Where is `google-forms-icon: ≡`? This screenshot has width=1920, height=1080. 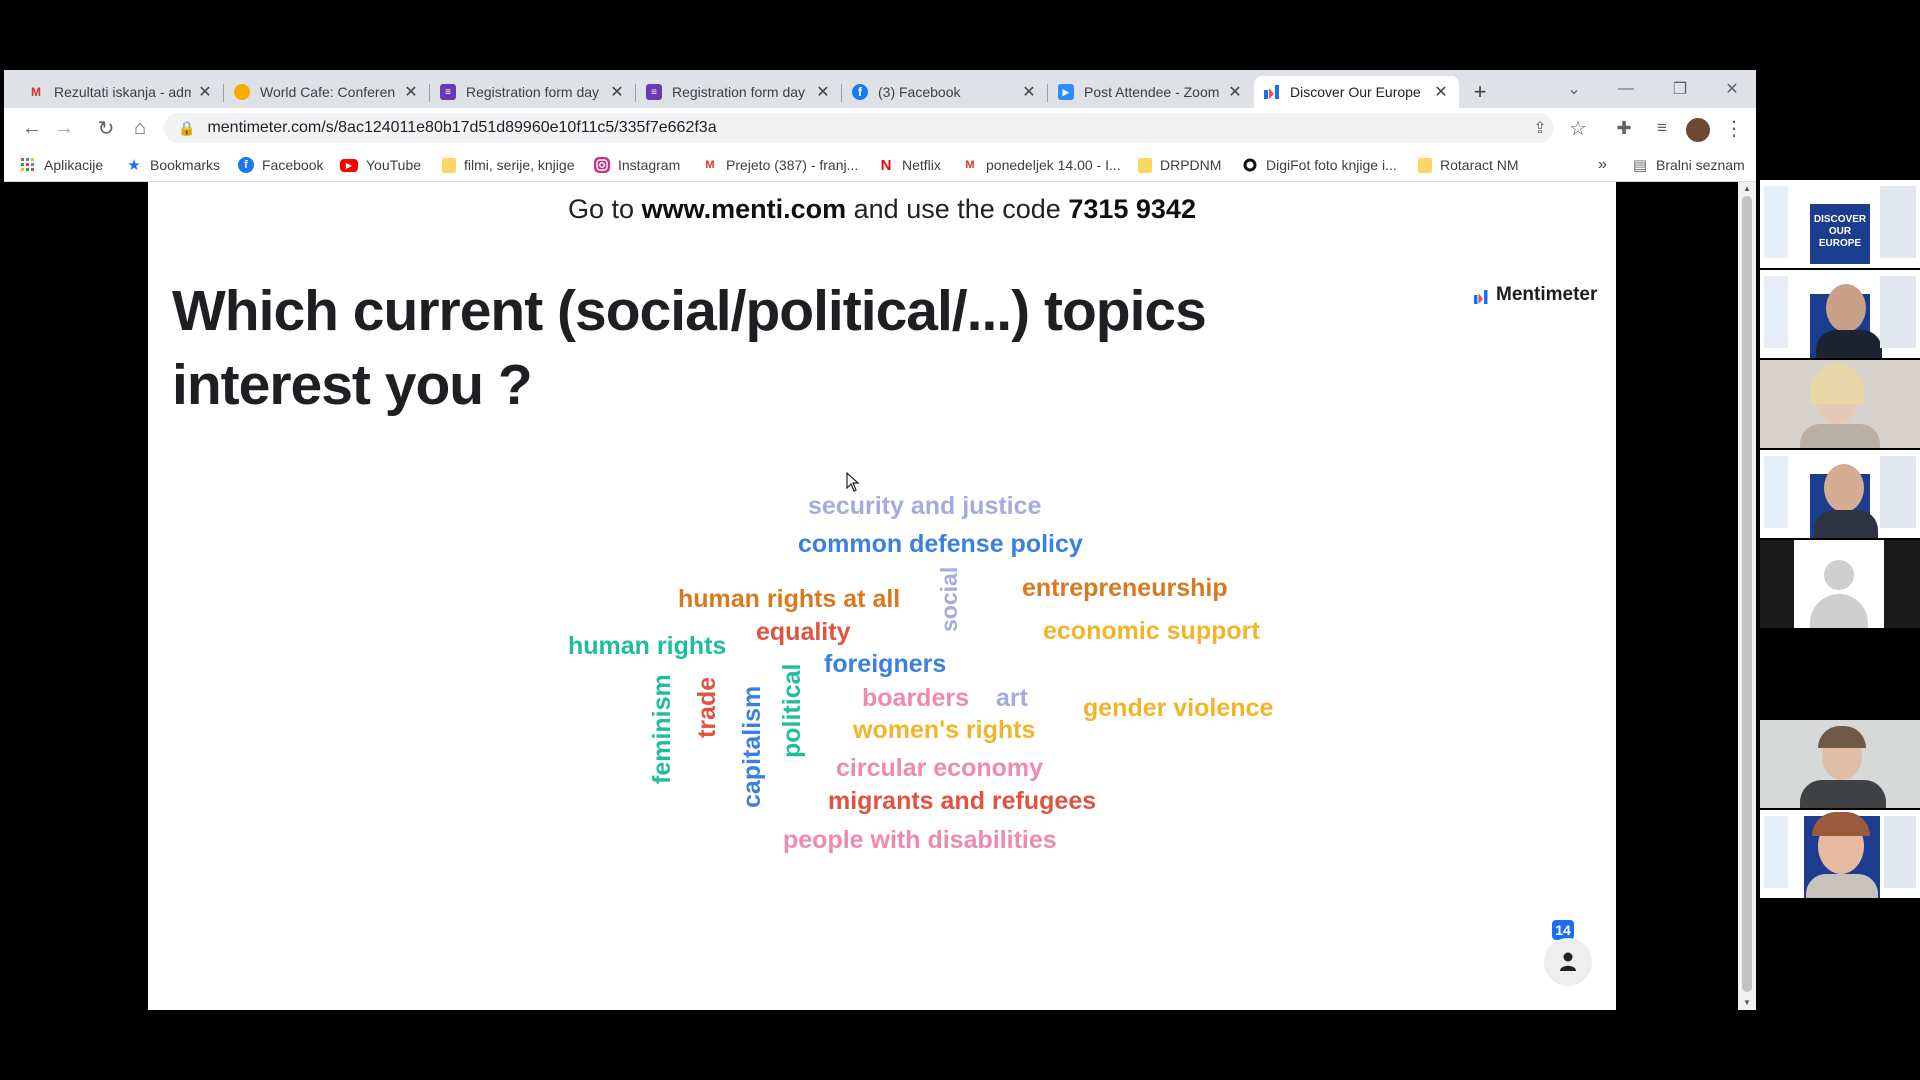
google-forms-icon: ≡ is located at coordinates (654, 92).